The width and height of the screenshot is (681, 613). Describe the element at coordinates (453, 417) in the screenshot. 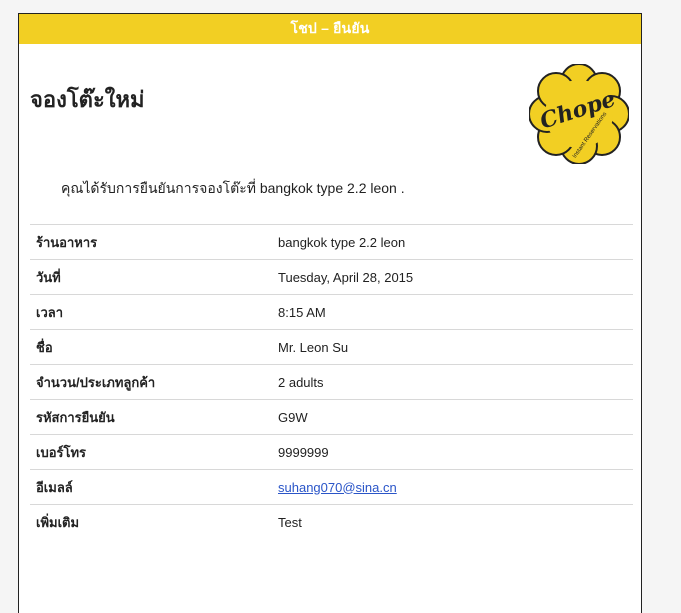

I see `detail-value: G9W` at that location.